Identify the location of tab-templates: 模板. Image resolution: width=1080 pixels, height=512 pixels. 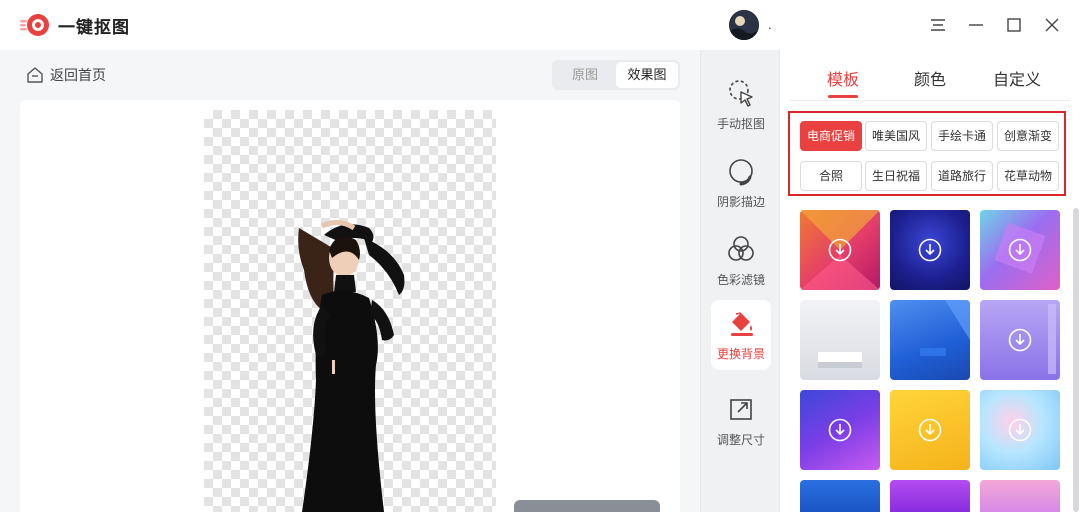
(843, 78).